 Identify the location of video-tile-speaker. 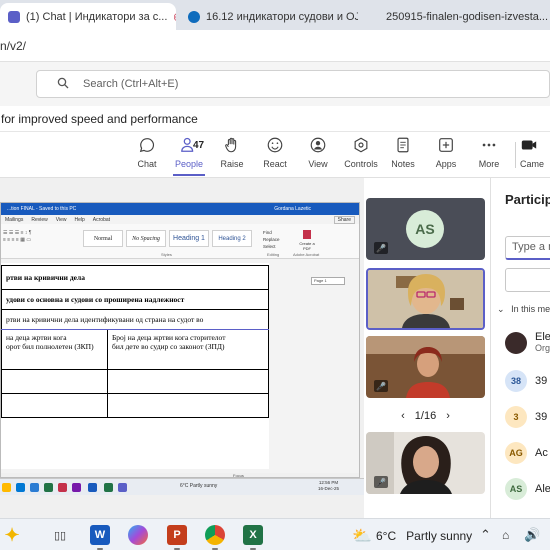
(425, 299).